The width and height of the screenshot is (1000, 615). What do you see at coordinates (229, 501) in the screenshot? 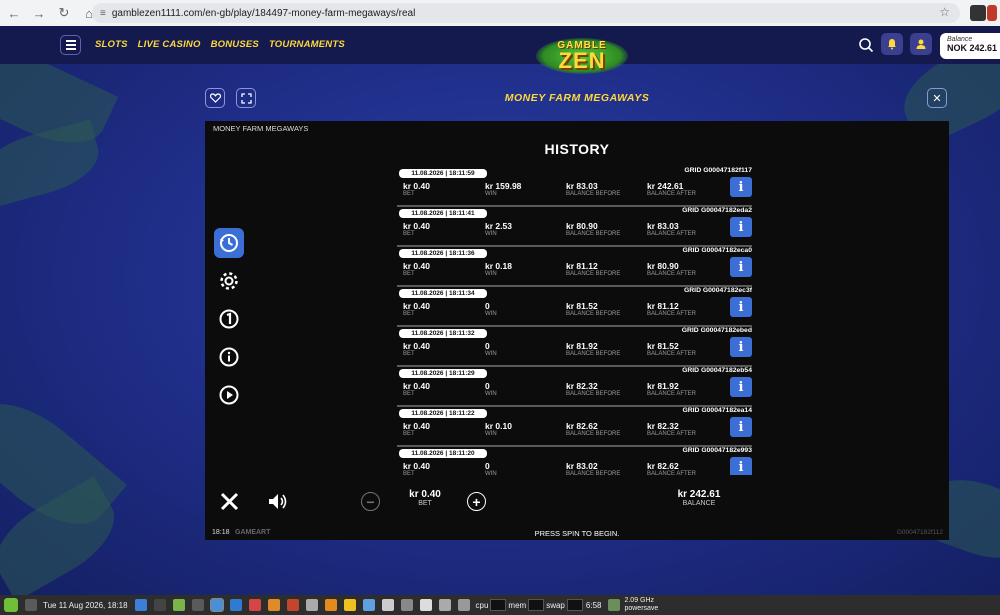
I see `close-x-icon` at bounding box center [229, 501].